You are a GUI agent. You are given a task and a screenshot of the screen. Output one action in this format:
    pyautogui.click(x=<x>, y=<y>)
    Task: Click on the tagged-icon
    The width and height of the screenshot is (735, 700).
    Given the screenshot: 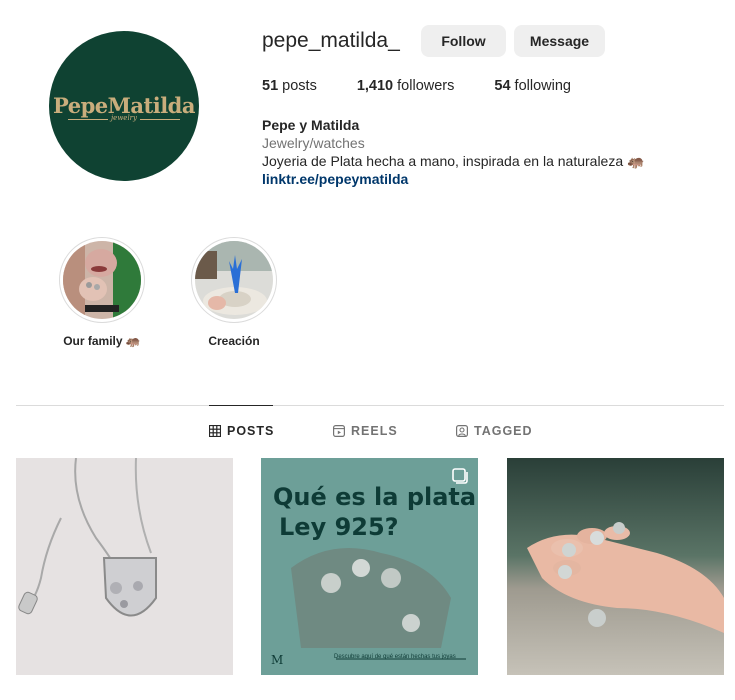 What is the action you would take?
    pyautogui.click(x=462, y=431)
    